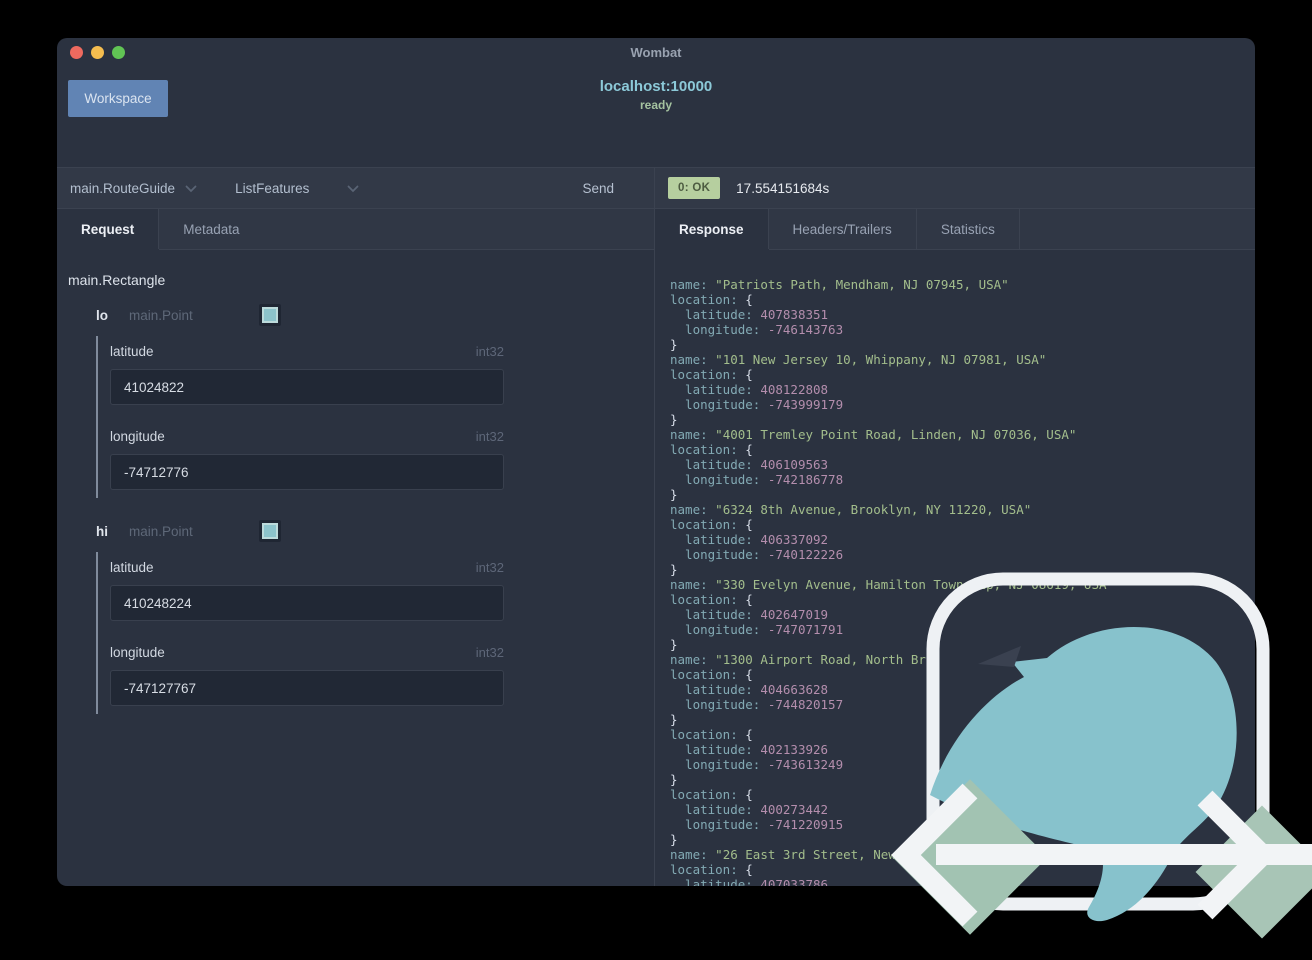 This screenshot has height=960, width=1312. What do you see at coordinates (118, 98) in the screenshot?
I see `workspace-button: Workspace` at bounding box center [118, 98].